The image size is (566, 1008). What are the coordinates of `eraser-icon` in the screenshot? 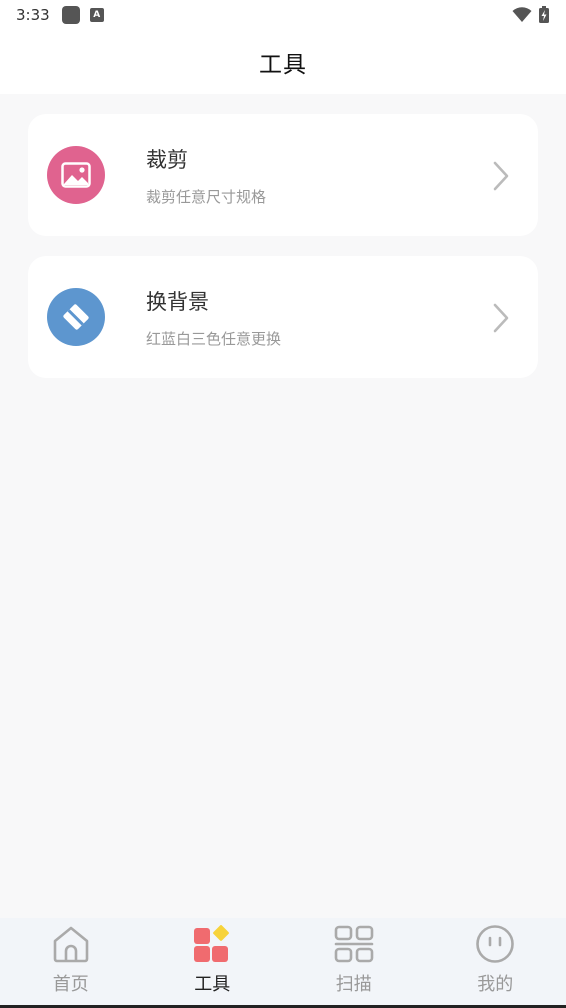 It's located at (76, 317).